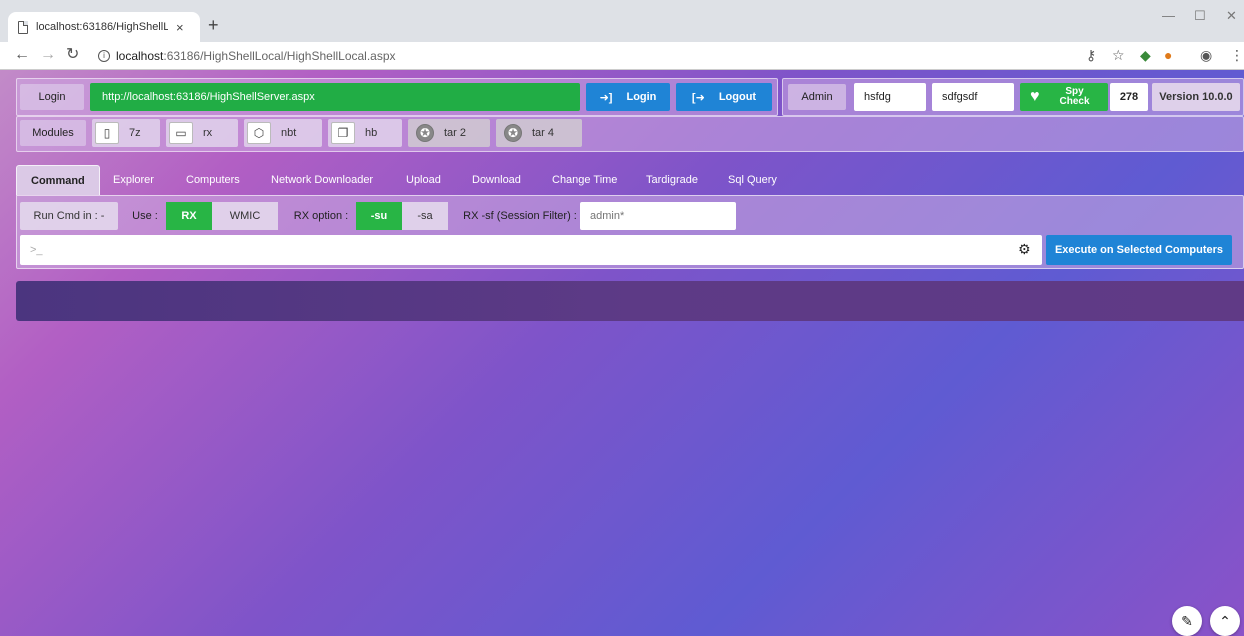 Image resolution: width=1244 pixels, height=636 pixels. What do you see at coordinates (890, 97) in the screenshot?
I see `username-input: hsfdg` at bounding box center [890, 97].